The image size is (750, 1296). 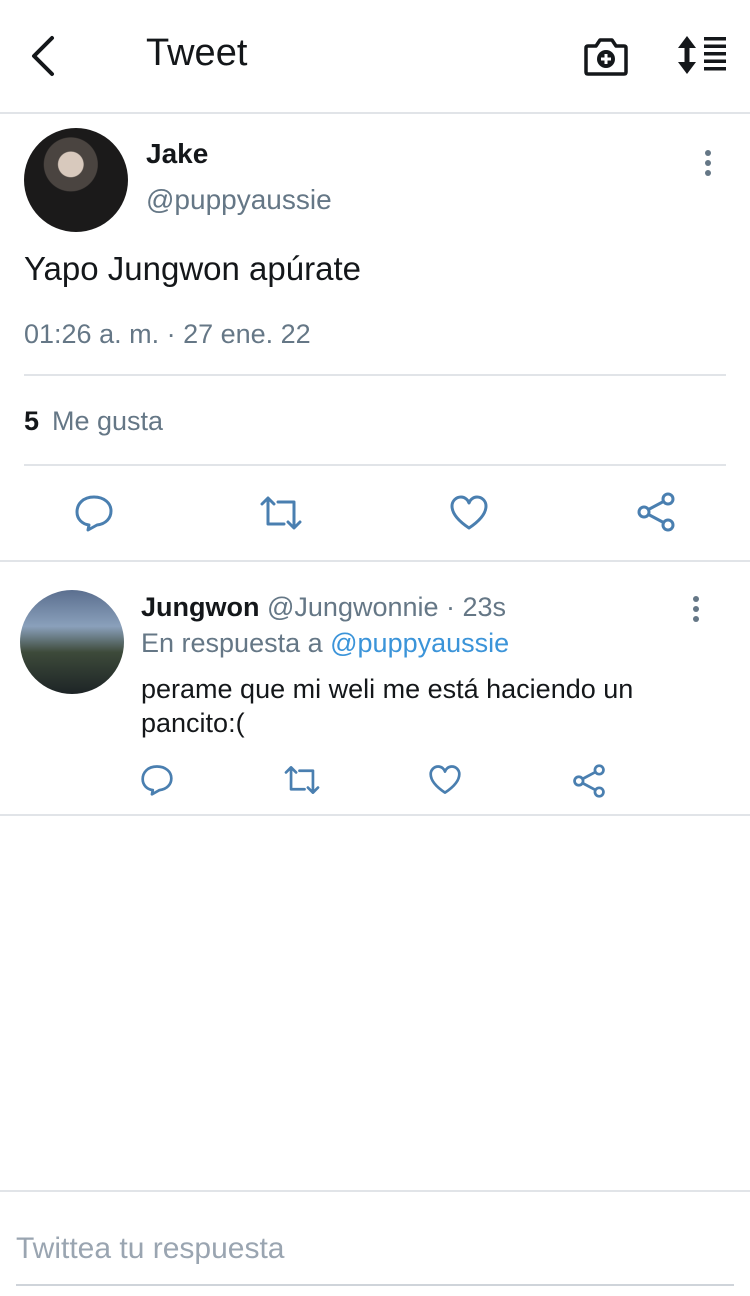 What do you see at coordinates (200, 607) in the screenshot?
I see `reply-author-name: Jungwon` at bounding box center [200, 607].